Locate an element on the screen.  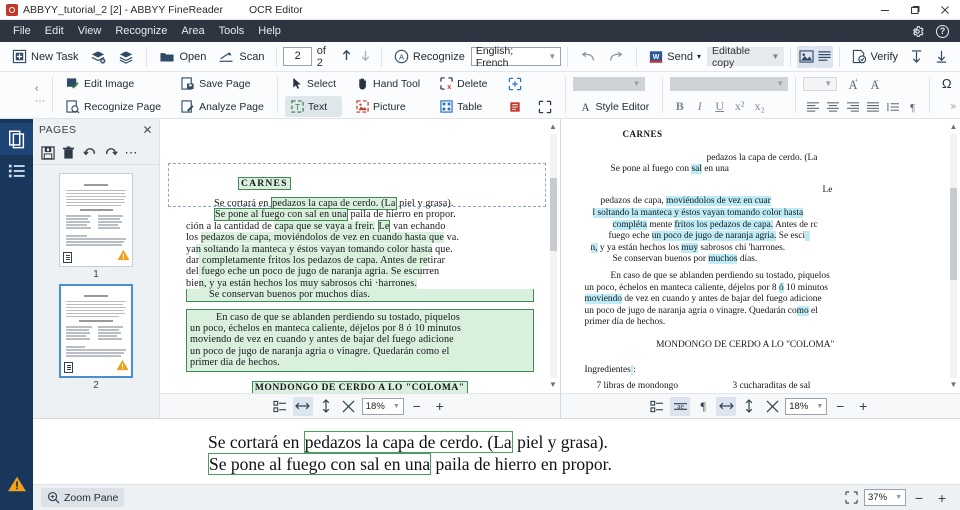
help-icon: ? is located at coordinates (942, 31).